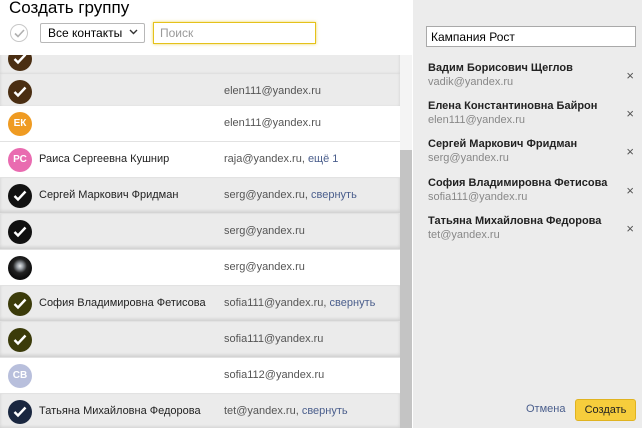 The image size is (642, 428). I want to click on contact-email-cell: sofia112@yandex.ru, so click(274, 375).